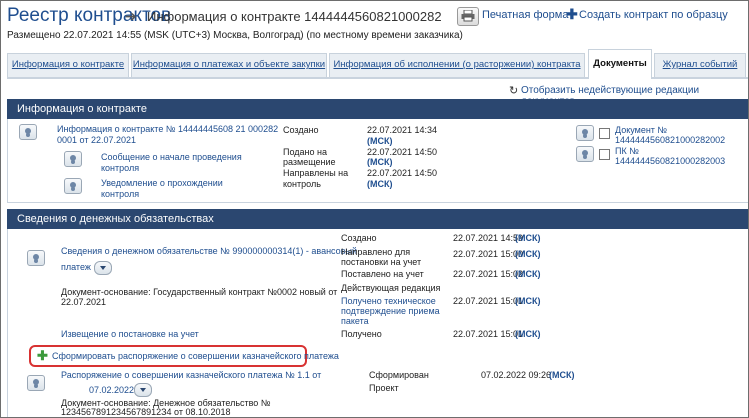  Describe the element at coordinates (131, 16) in the screenshot. I see `breadcrumb-arrow-icon: ➔` at that location.